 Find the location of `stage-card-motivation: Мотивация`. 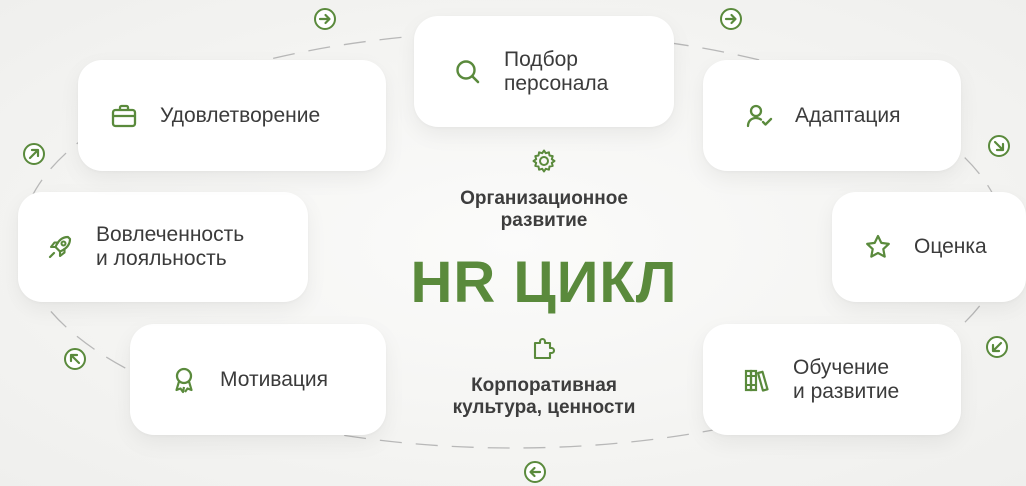

stage-card-motivation: Мотивация is located at coordinates (258, 379).